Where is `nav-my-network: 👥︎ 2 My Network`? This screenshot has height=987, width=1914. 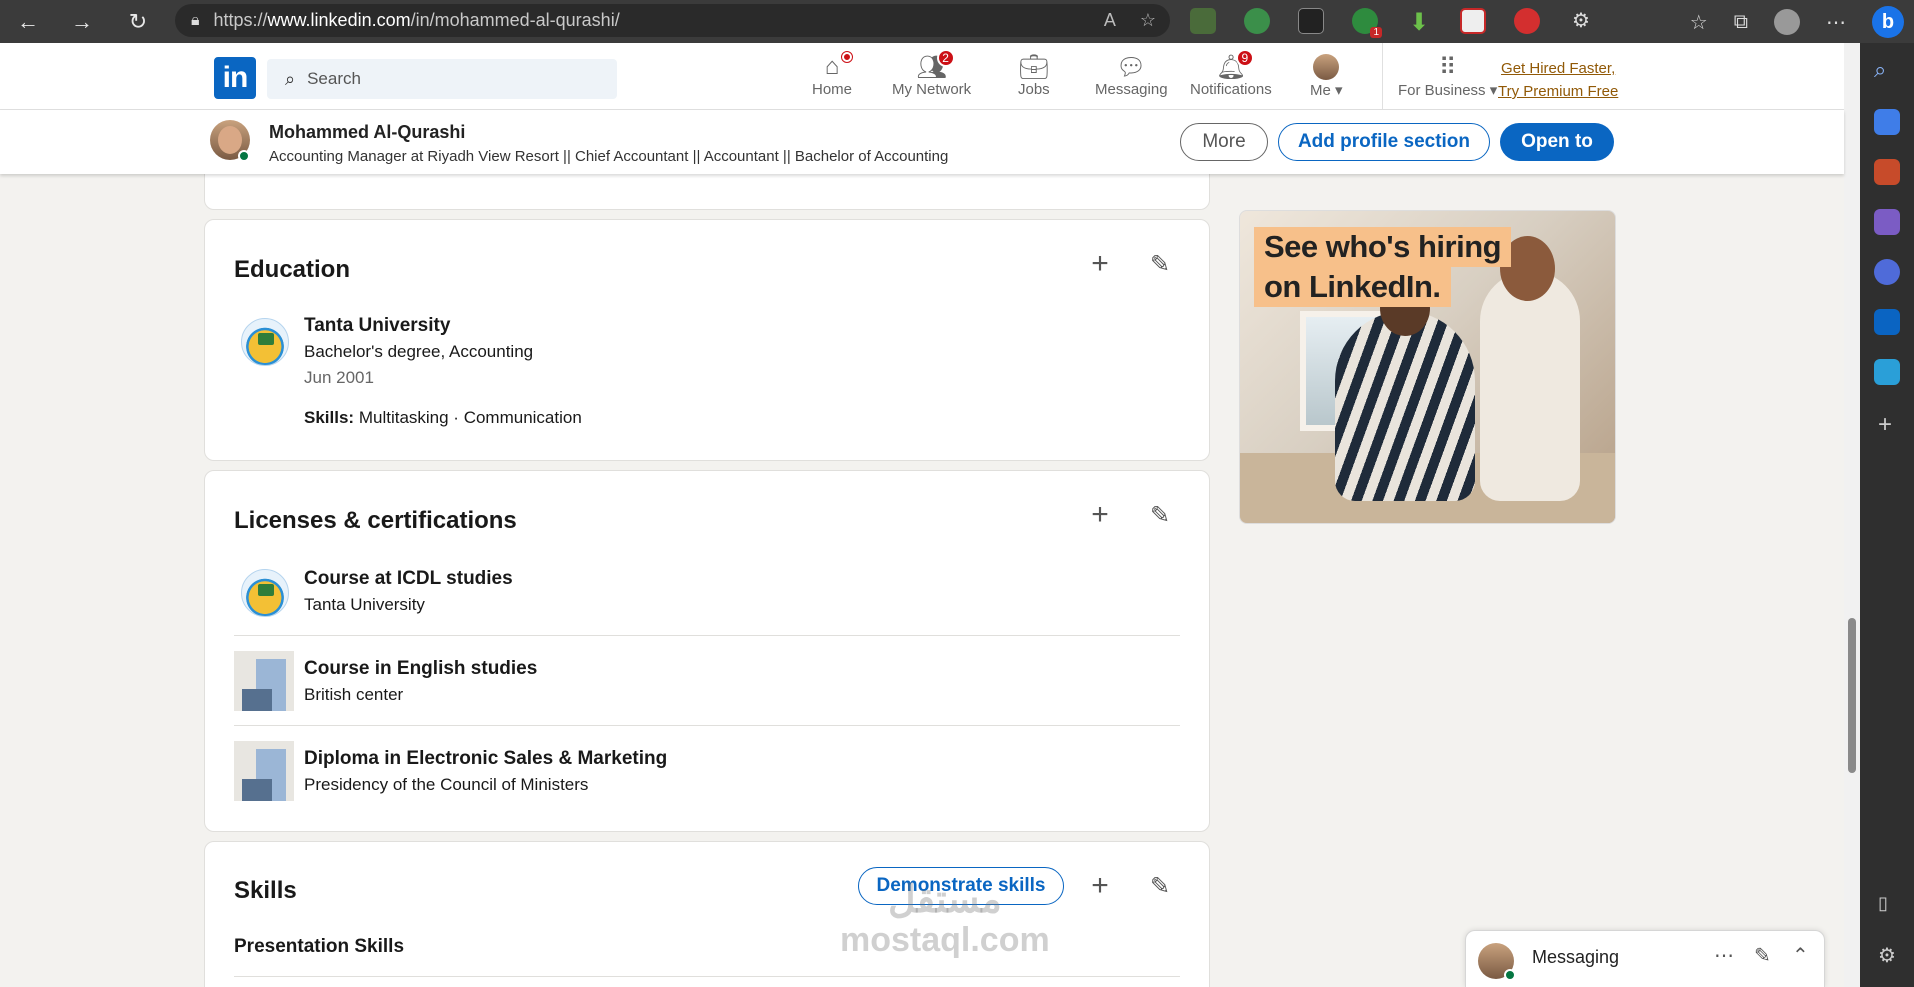
nav-my-network: 👥︎ 2 My Network is located at coordinates (932, 73).